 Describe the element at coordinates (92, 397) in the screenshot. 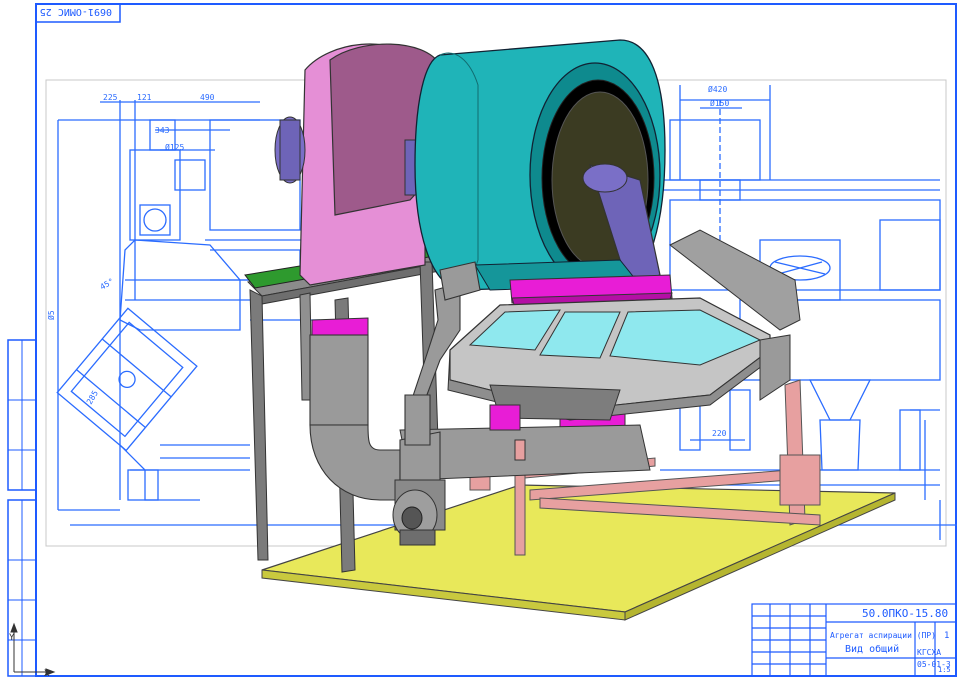

I see `dim-vertical-2: 285` at that location.